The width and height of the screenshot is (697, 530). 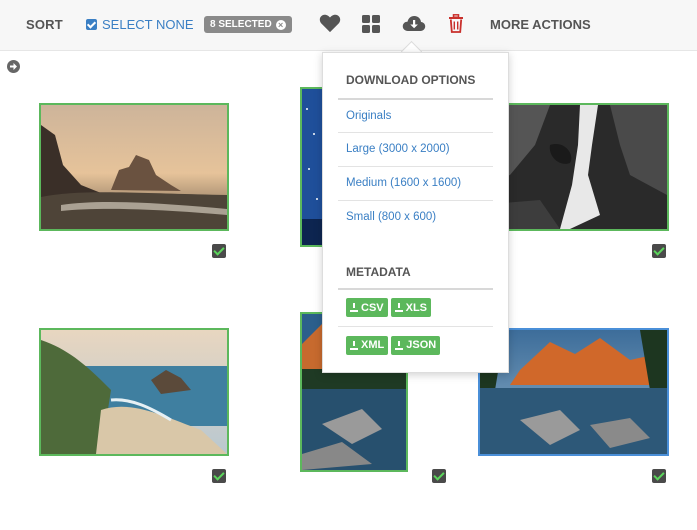 I want to click on download-options-heading: DOWNLOAD OPTIONS, so click(x=411, y=80).